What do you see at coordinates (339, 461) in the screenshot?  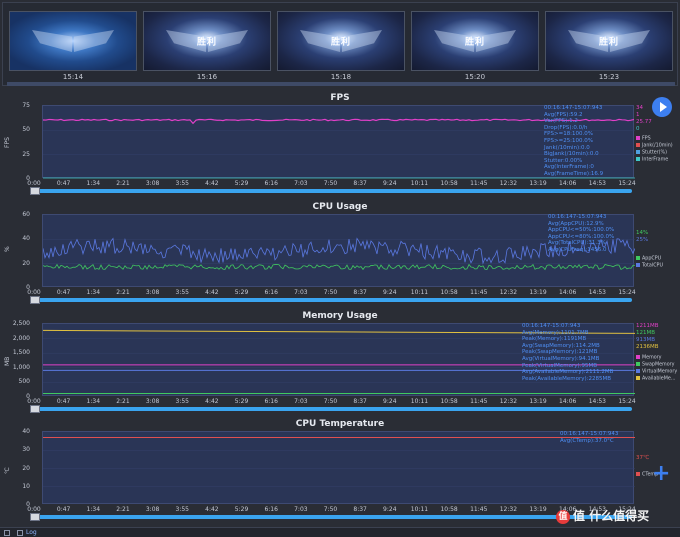 I see `temperature-chart` at bounding box center [339, 461].